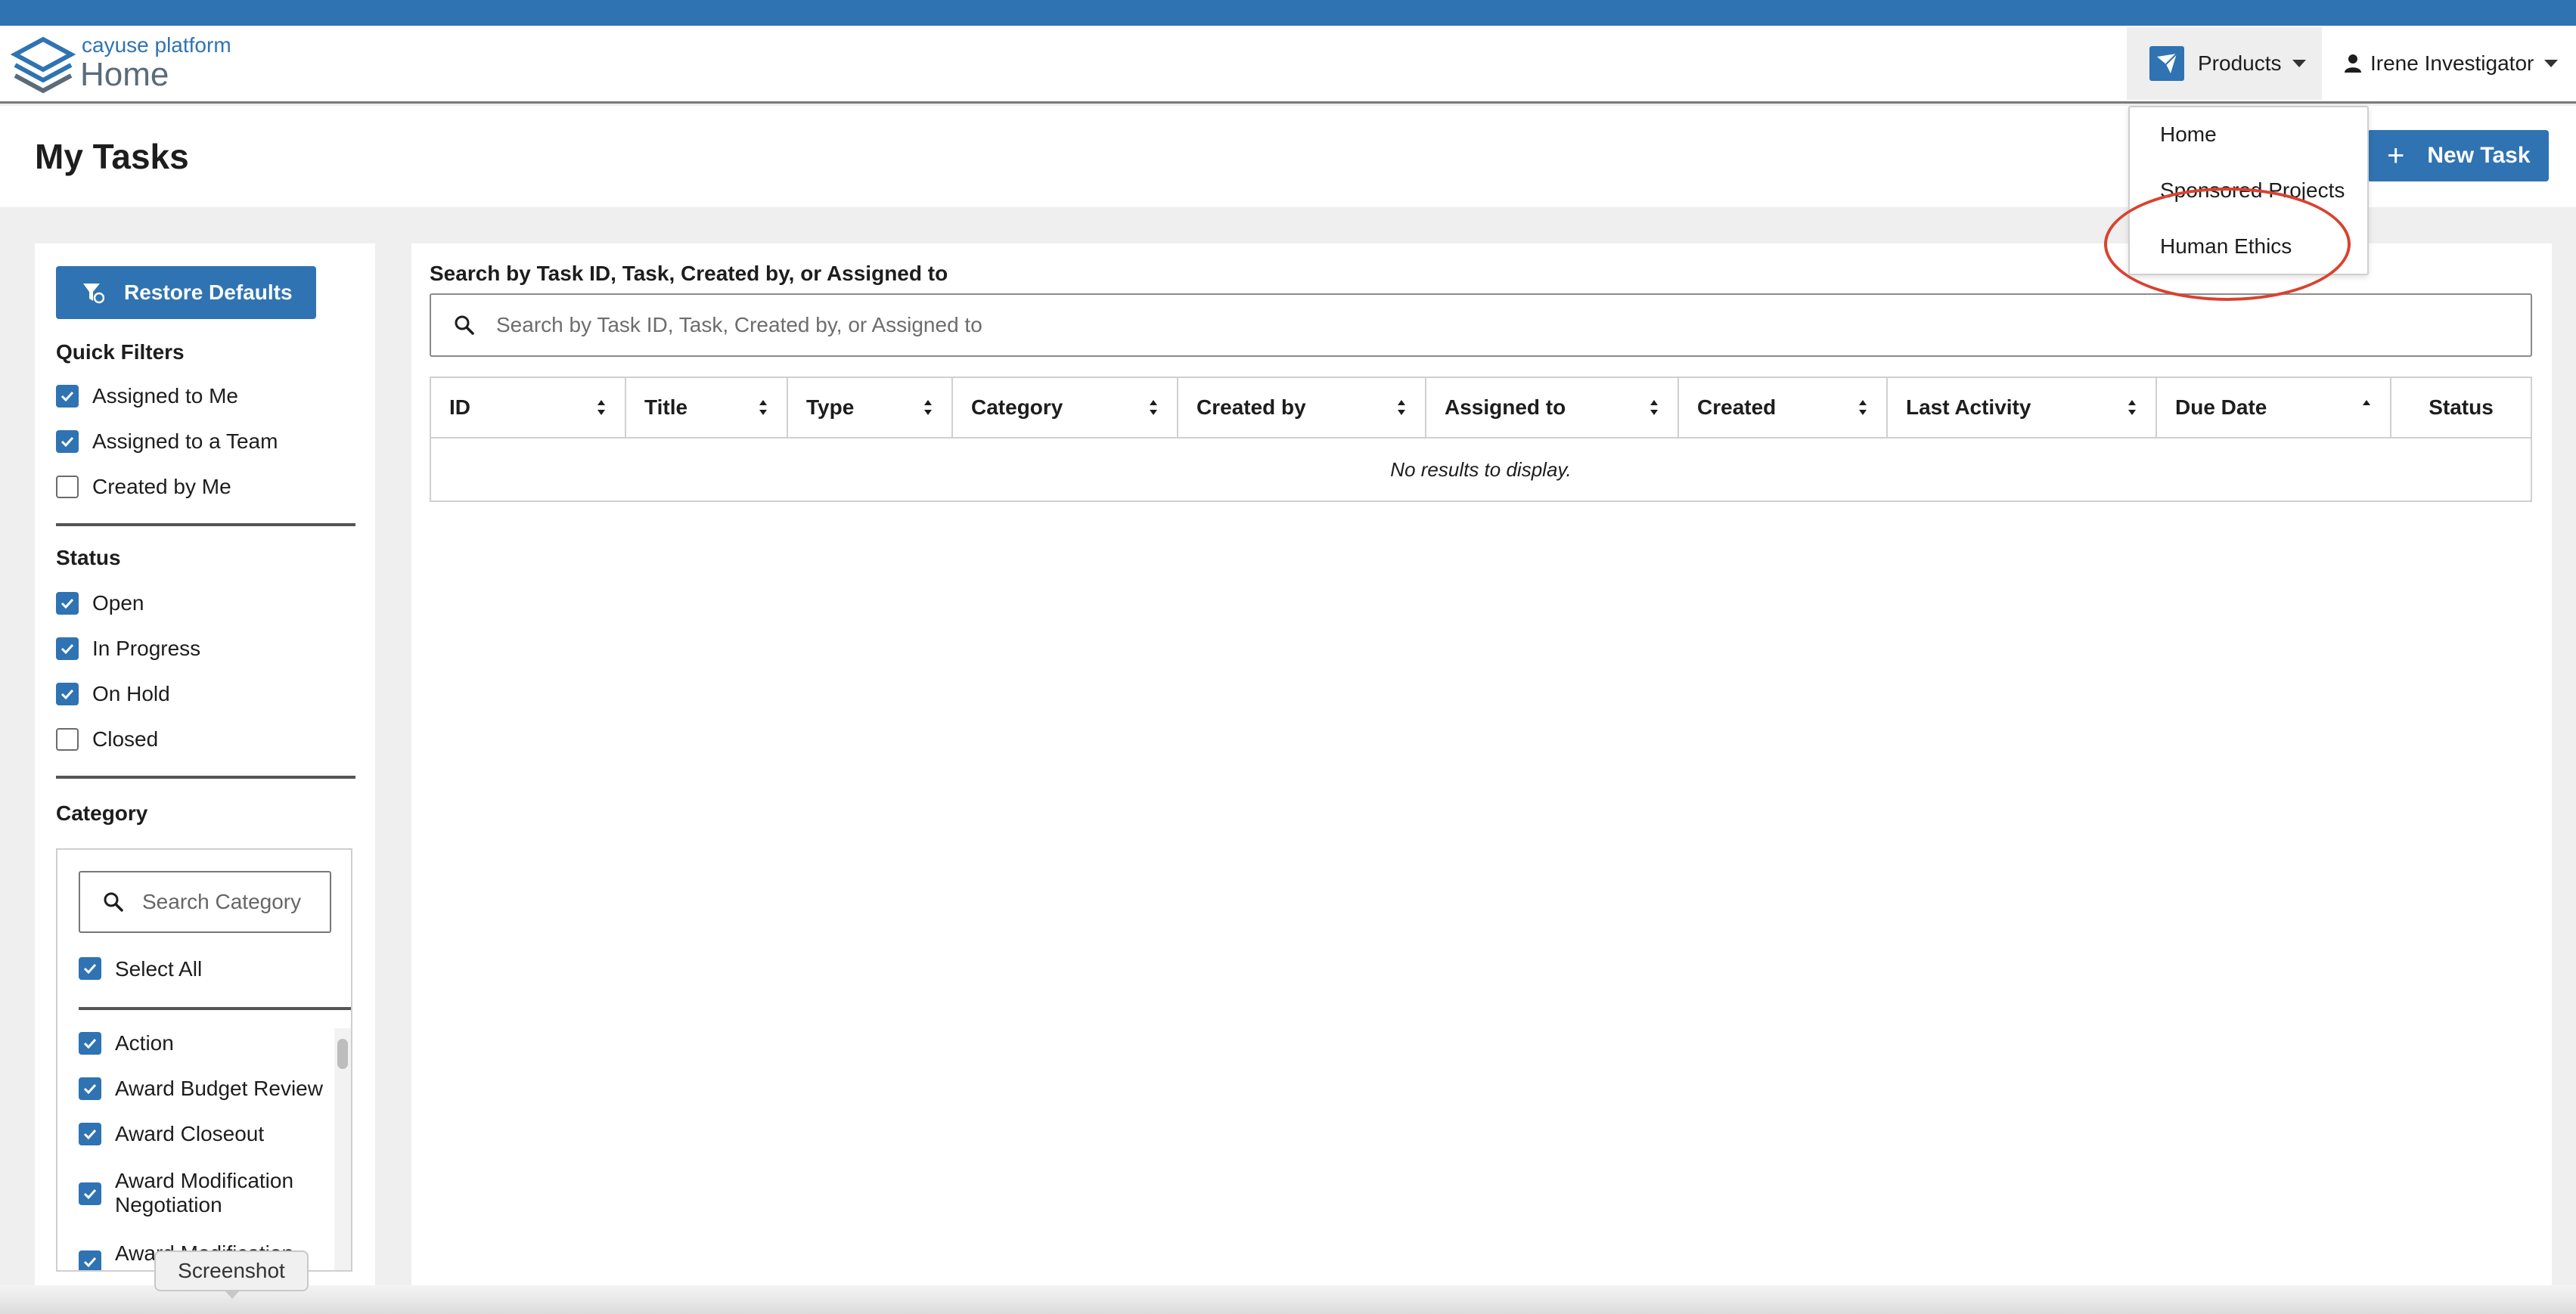 Image resolution: width=2576 pixels, height=1314 pixels. I want to click on filter-assigned-to-me: Assigned to Me, so click(147, 396).